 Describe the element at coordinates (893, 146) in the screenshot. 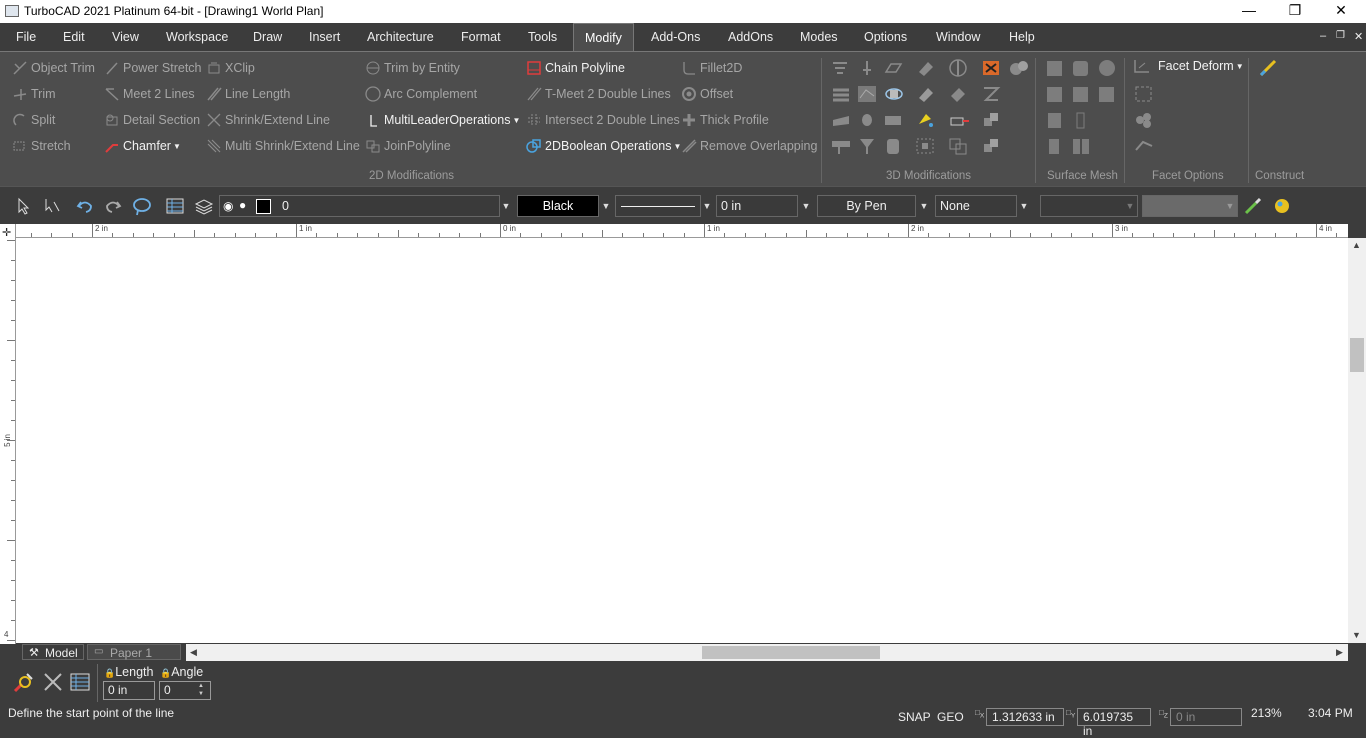

I see `3d-tool-cylinder-icon` at that location.